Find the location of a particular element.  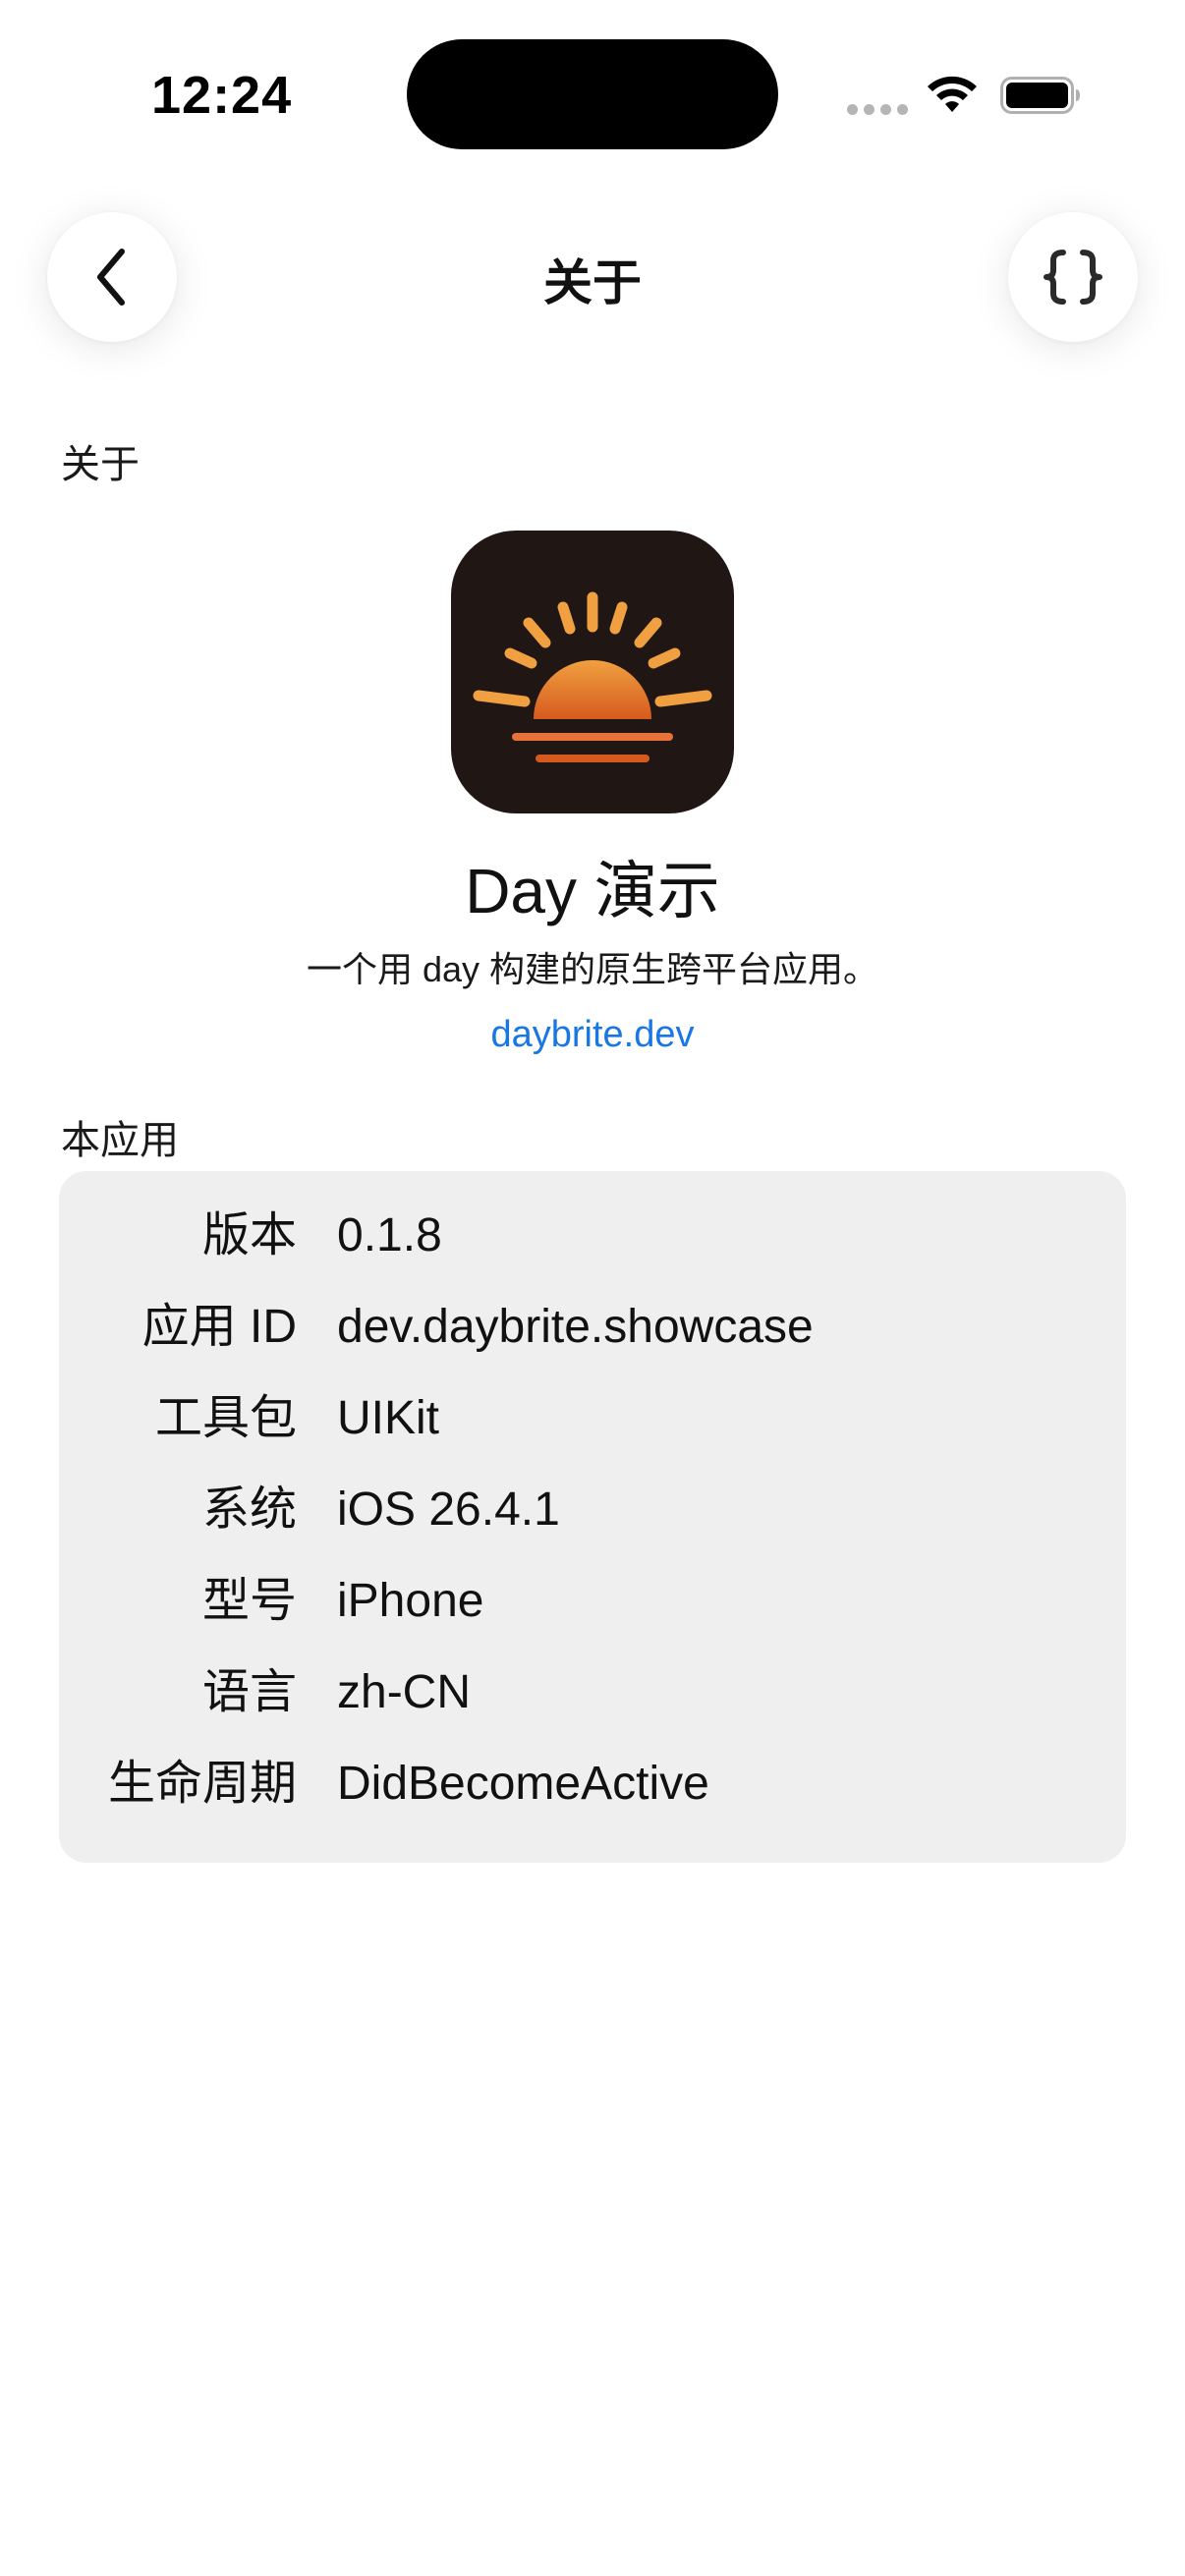

info-value: 0.1.8 is located at coordinates (389, 1235).